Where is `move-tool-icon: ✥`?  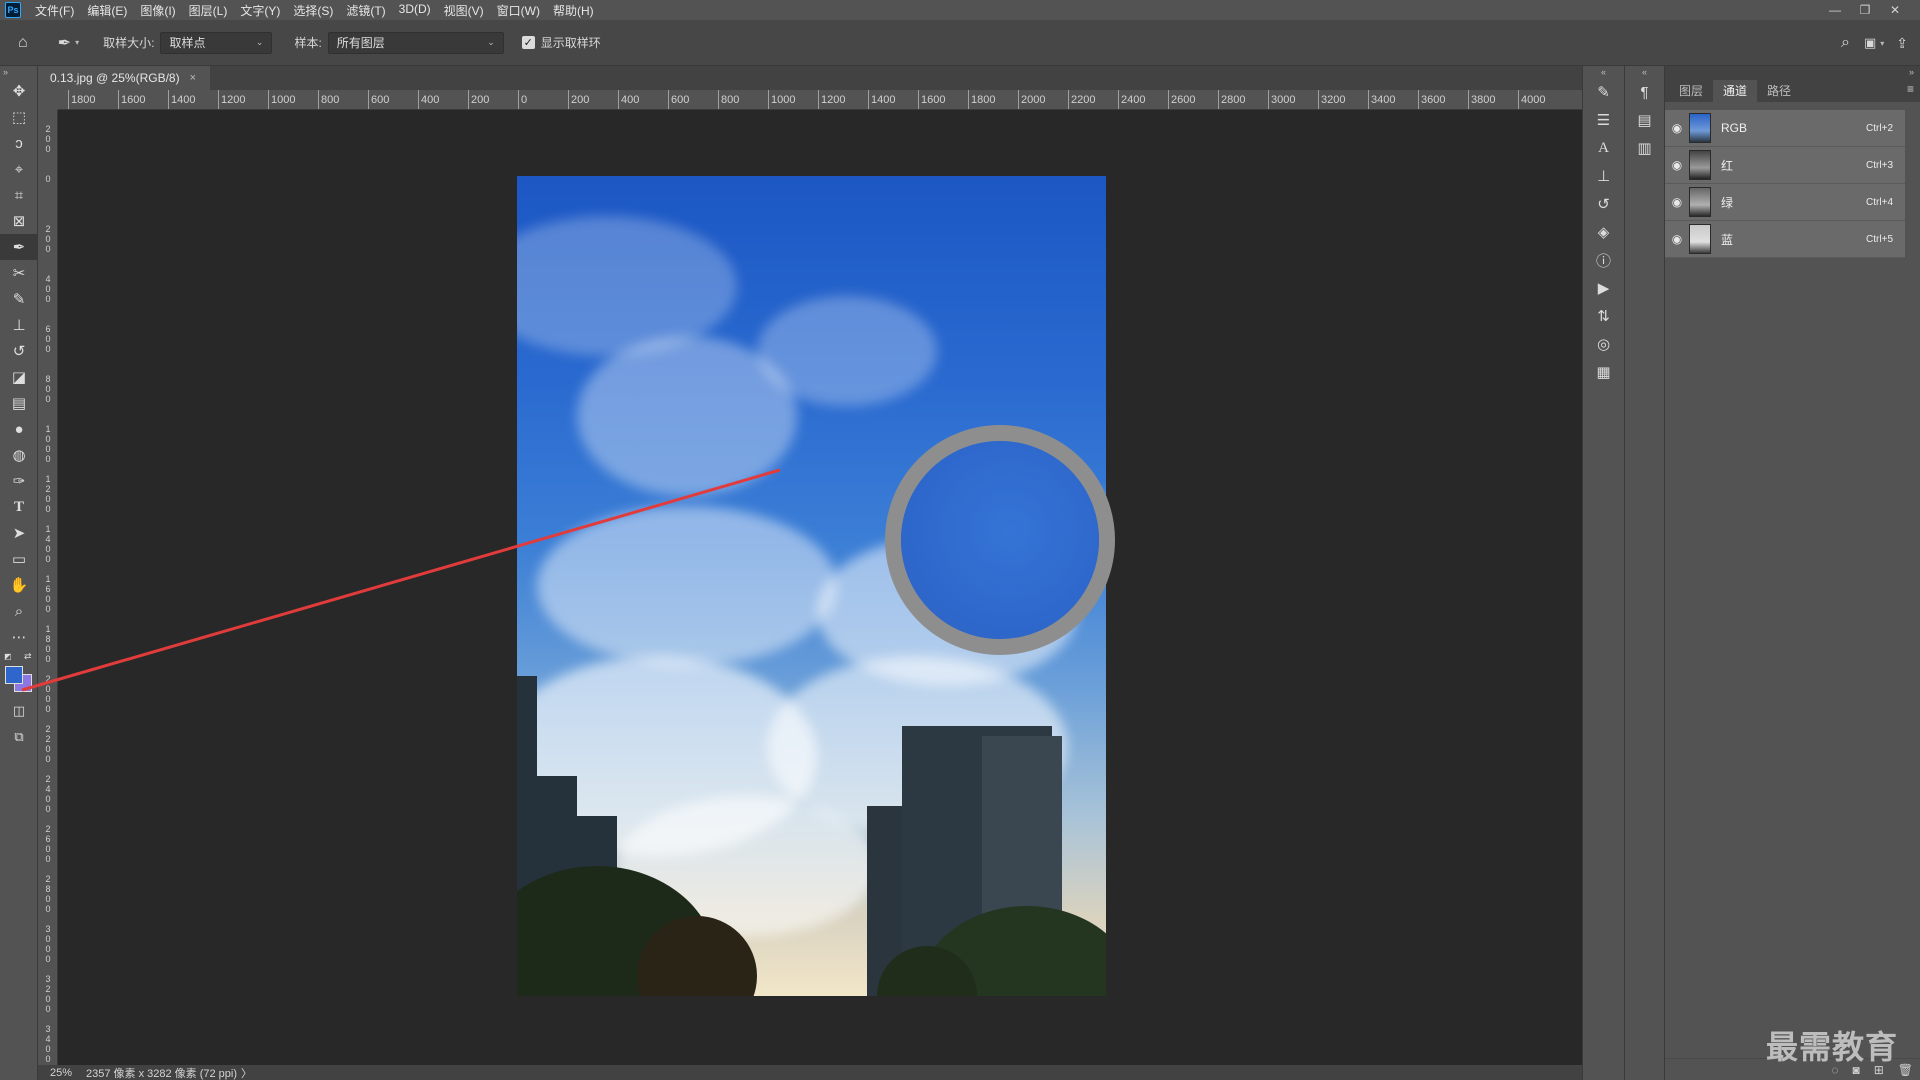
move-tool-icon: ✥ is located at coordinates (19, 91).